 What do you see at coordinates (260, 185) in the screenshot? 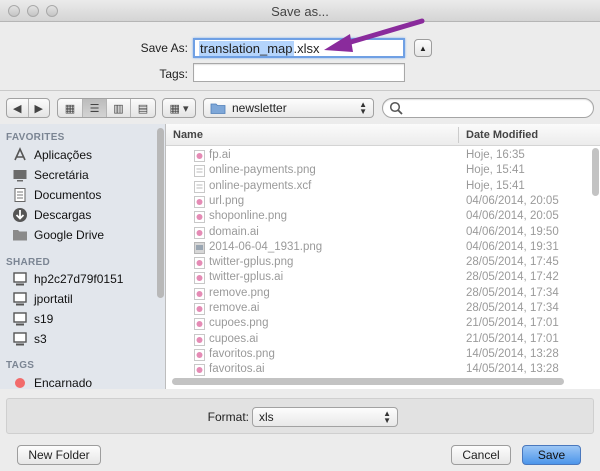
I see `file-name: online-payments.xcf` at bounding box center [260, 185].